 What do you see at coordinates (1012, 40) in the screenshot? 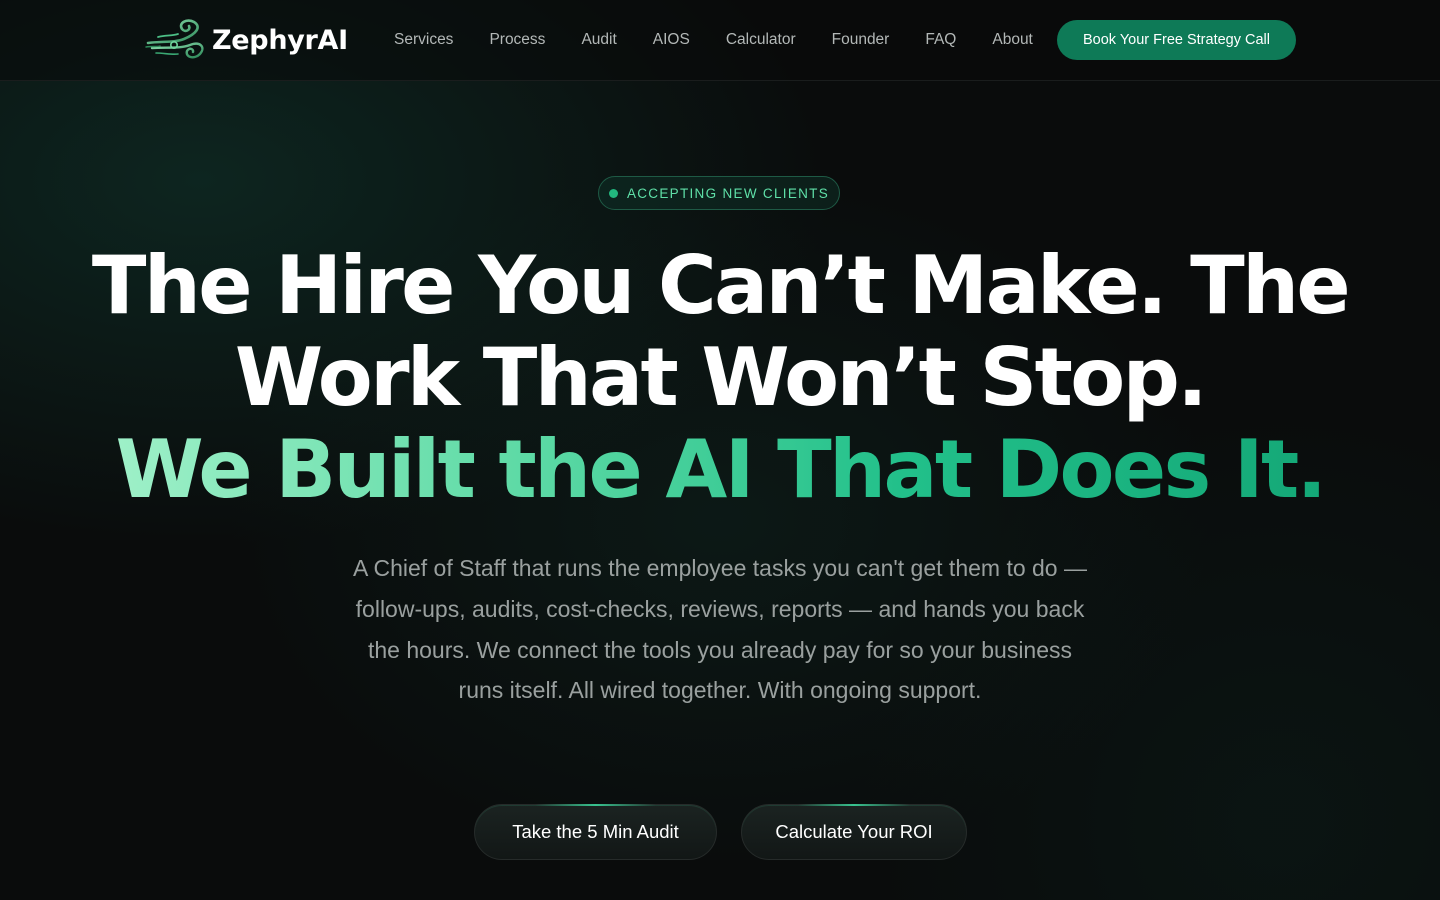
I see `nav-item-about: About` at bounding box center [1012, 40].